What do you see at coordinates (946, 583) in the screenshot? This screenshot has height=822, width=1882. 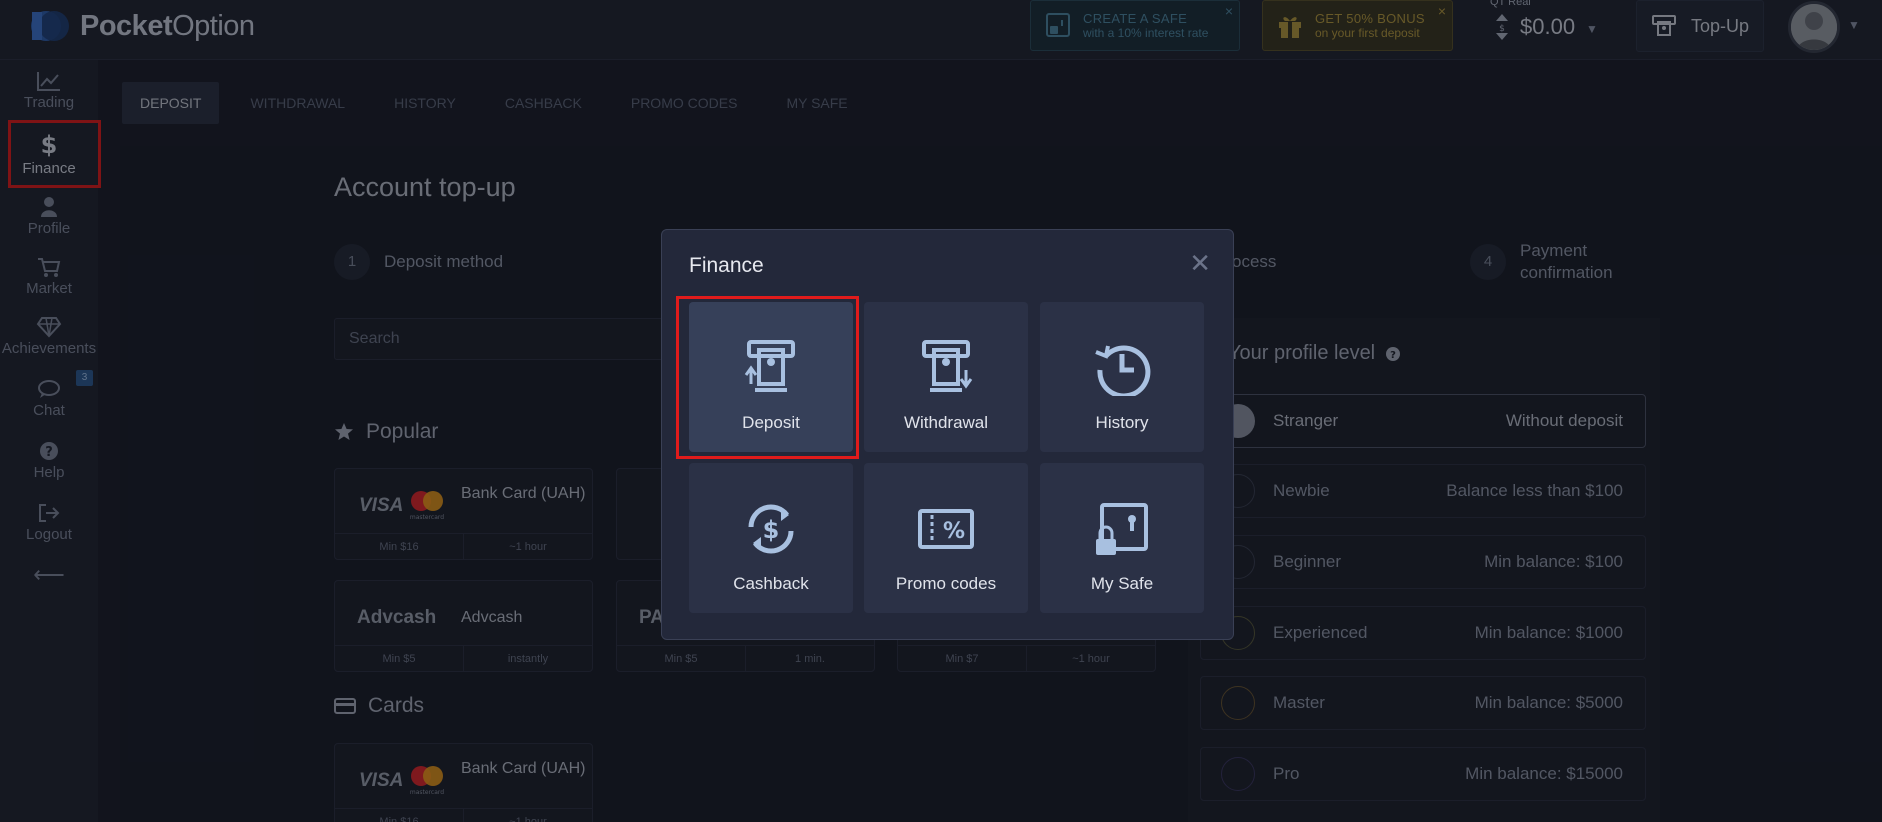 I see `tile-label: Promo codes` at bounding box center [946, 583].